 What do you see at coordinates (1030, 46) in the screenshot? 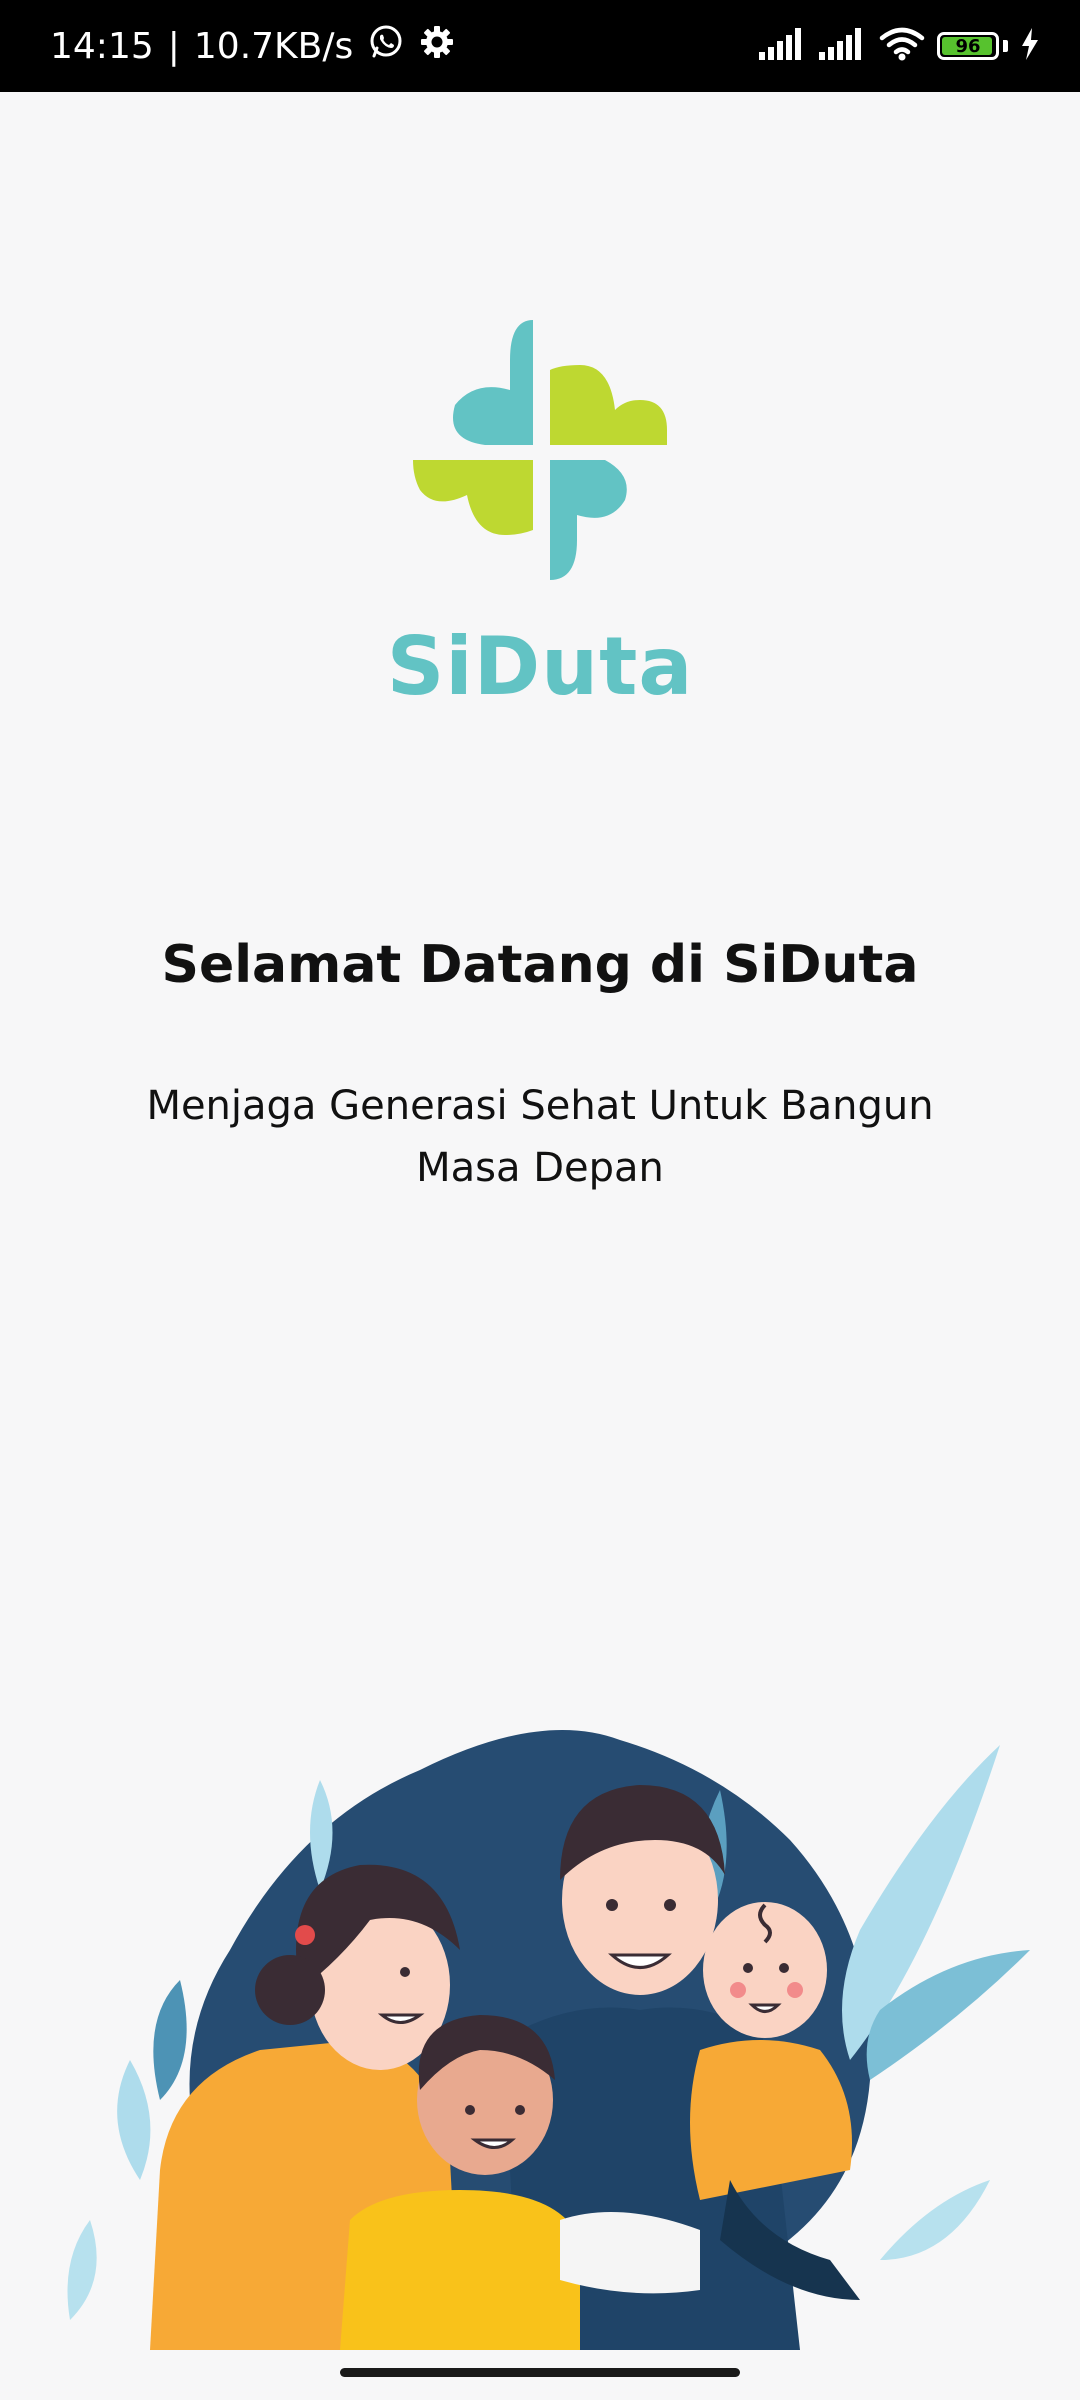
I see `charging-icon` at bounding box center [1030, 46].